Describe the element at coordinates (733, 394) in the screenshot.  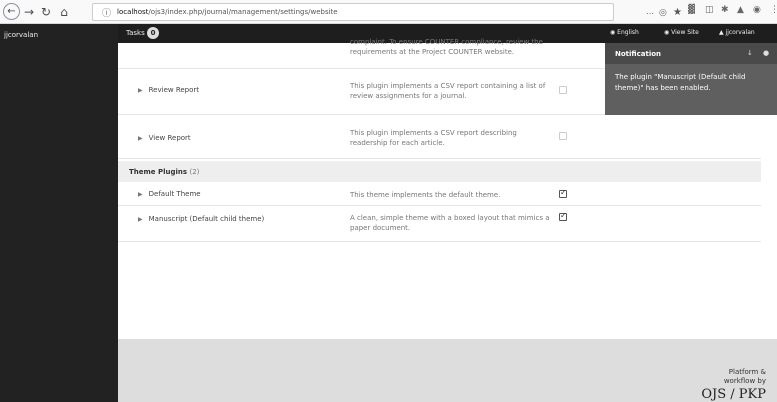
I see `pkp-logo: OJS / PKP` at that location.